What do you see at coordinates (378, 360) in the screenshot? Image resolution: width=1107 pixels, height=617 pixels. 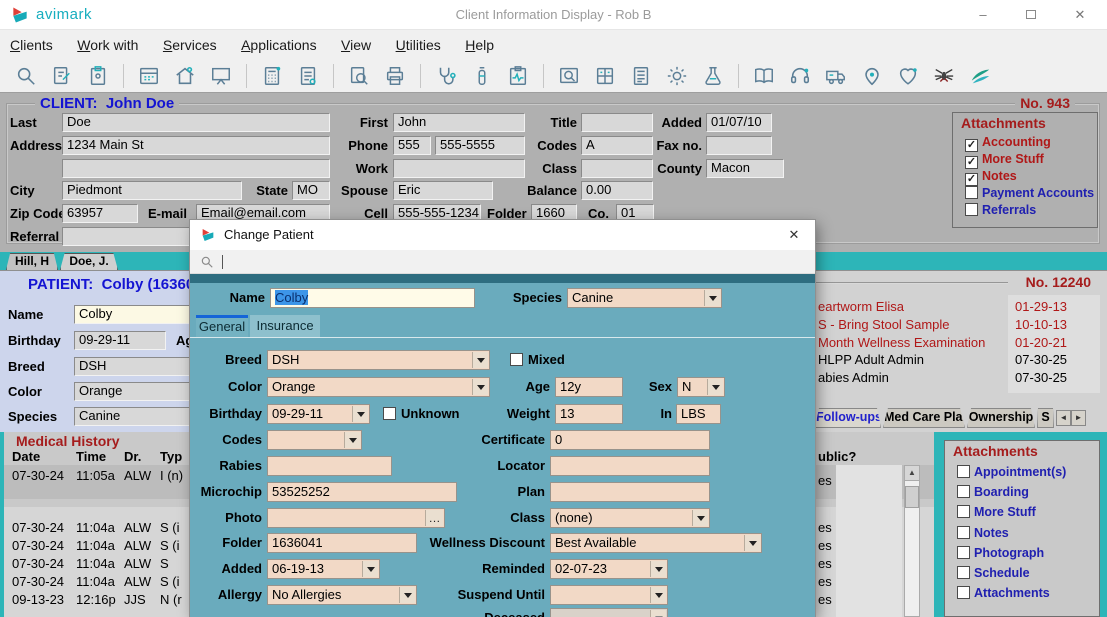 I see `breed-select: DSH` at bounding box center [378, 360].